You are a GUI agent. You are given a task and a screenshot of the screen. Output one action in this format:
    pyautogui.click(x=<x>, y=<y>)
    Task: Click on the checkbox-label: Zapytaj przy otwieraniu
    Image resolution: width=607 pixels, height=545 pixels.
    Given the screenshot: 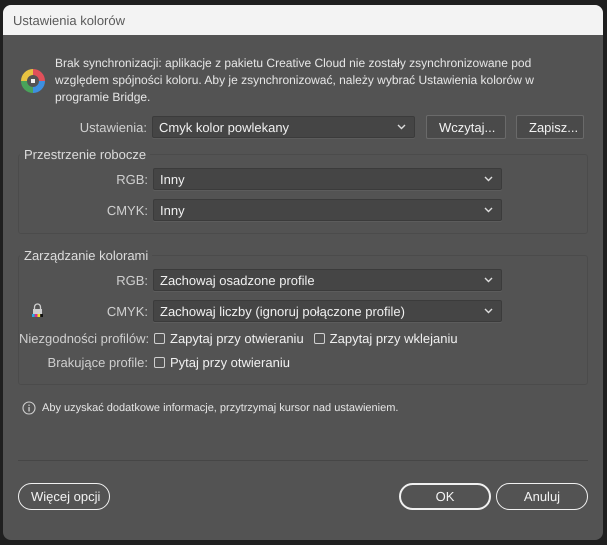 What is the action you would take?
    pyautogui.click(x=237, y=338)
    